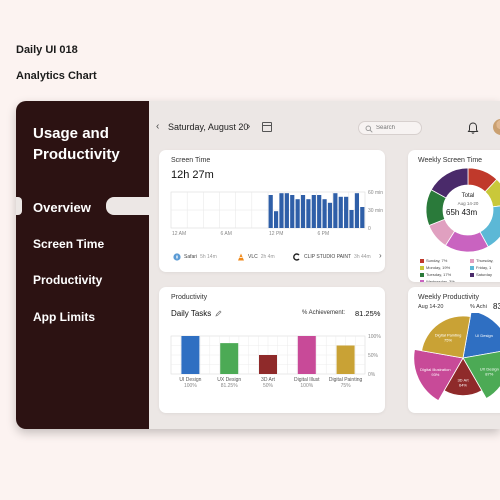  Describe the element at coordinates (369, 129) in the screenshot. I see `search-icon` at that location.